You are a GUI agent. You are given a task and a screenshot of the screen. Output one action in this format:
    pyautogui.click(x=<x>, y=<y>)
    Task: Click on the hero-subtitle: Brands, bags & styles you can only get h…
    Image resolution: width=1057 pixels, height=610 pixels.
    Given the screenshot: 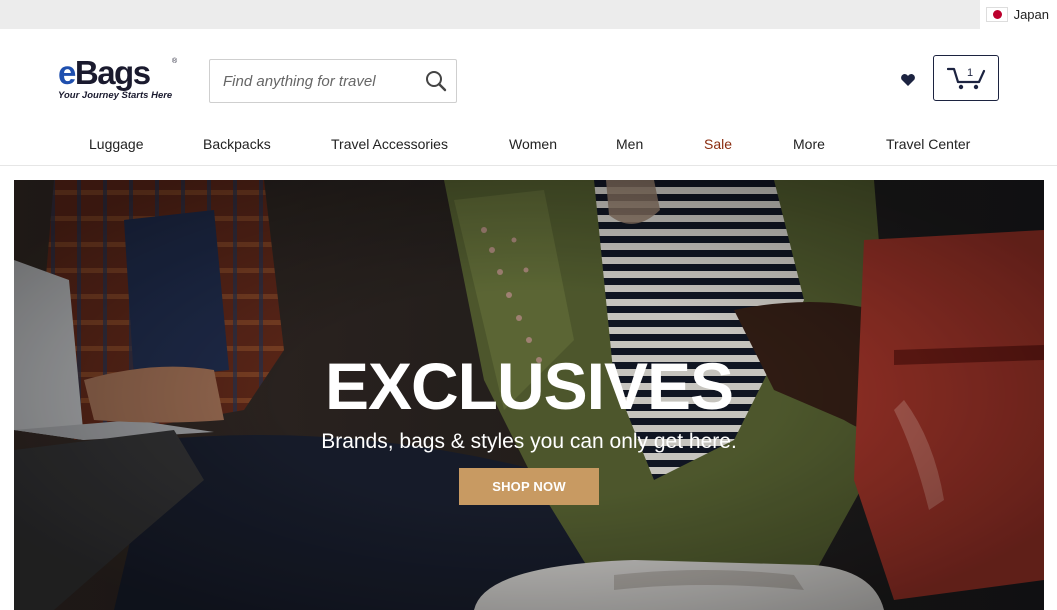 What is the action you would take?
    pyautogui.click(x=529, y=441)
    